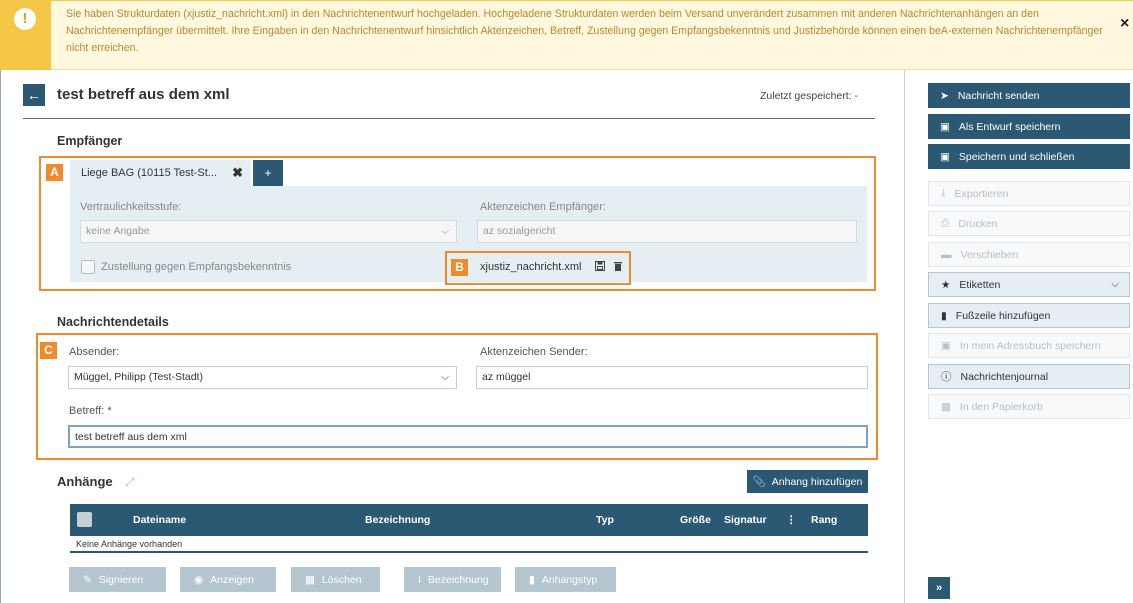 This screenshot has height=603, width=1133. What do you see at coordinates (745, 520) in the screenshot?
I see `column-signature: Signatur` at bounding box center [745, 520].